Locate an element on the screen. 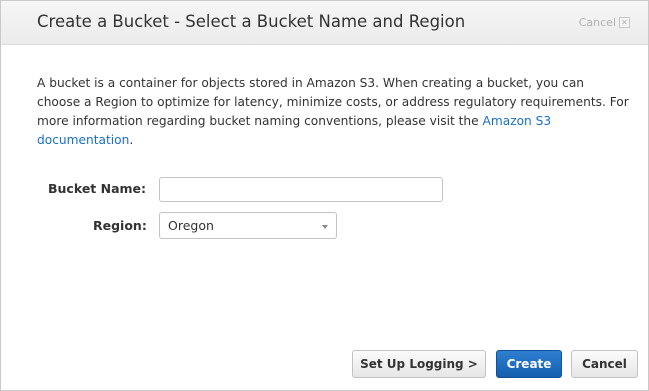  create-button: Create is located at coordinates (529, 364).